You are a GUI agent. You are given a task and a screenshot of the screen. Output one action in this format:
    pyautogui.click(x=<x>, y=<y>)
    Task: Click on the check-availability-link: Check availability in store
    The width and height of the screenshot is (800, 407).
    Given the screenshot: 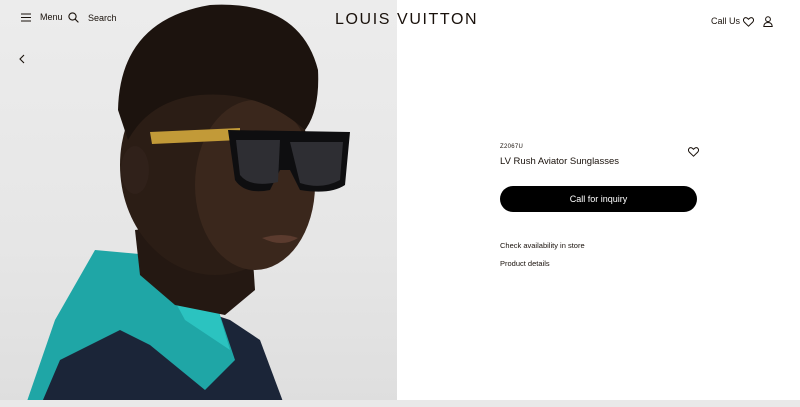 What is the action you would take?
    pyautogui.click(x=542, y=245)
    